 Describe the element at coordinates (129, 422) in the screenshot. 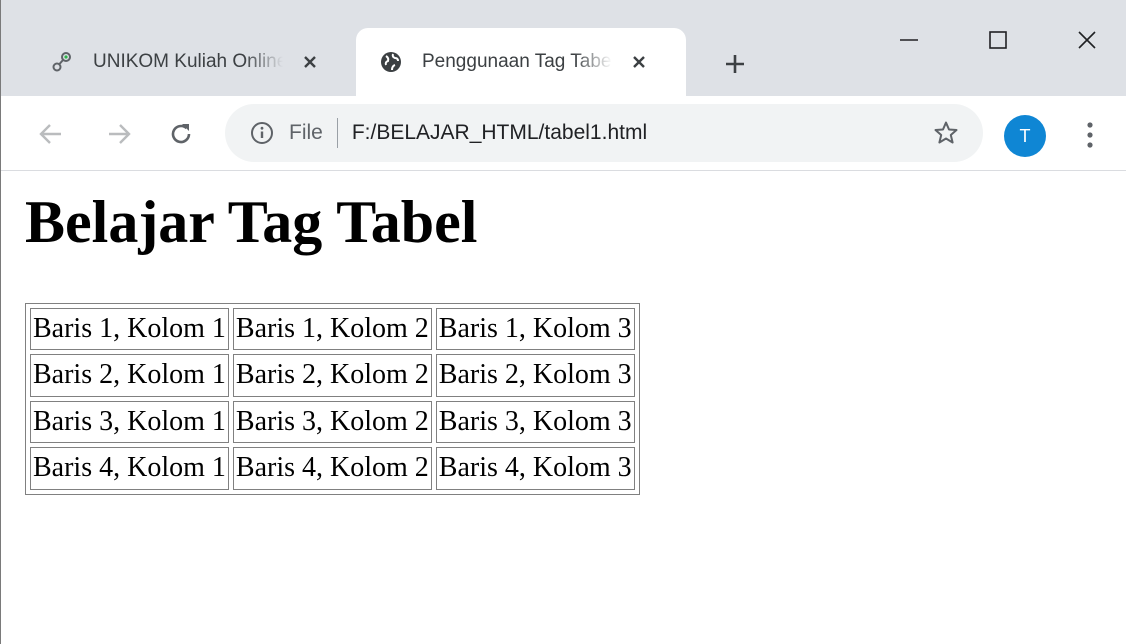

I see `table-cell: Baris 3, Kolom 1` at that location.